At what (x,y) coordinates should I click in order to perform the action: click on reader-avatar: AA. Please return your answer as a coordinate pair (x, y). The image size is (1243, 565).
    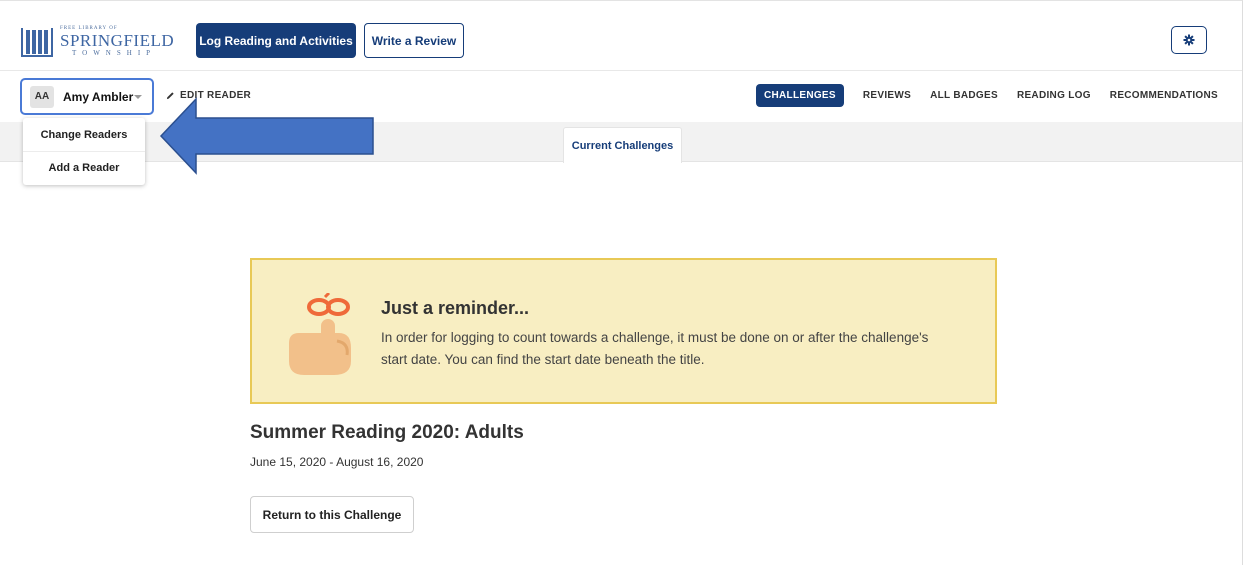
    Looking at the image, I should click on (42, 96).